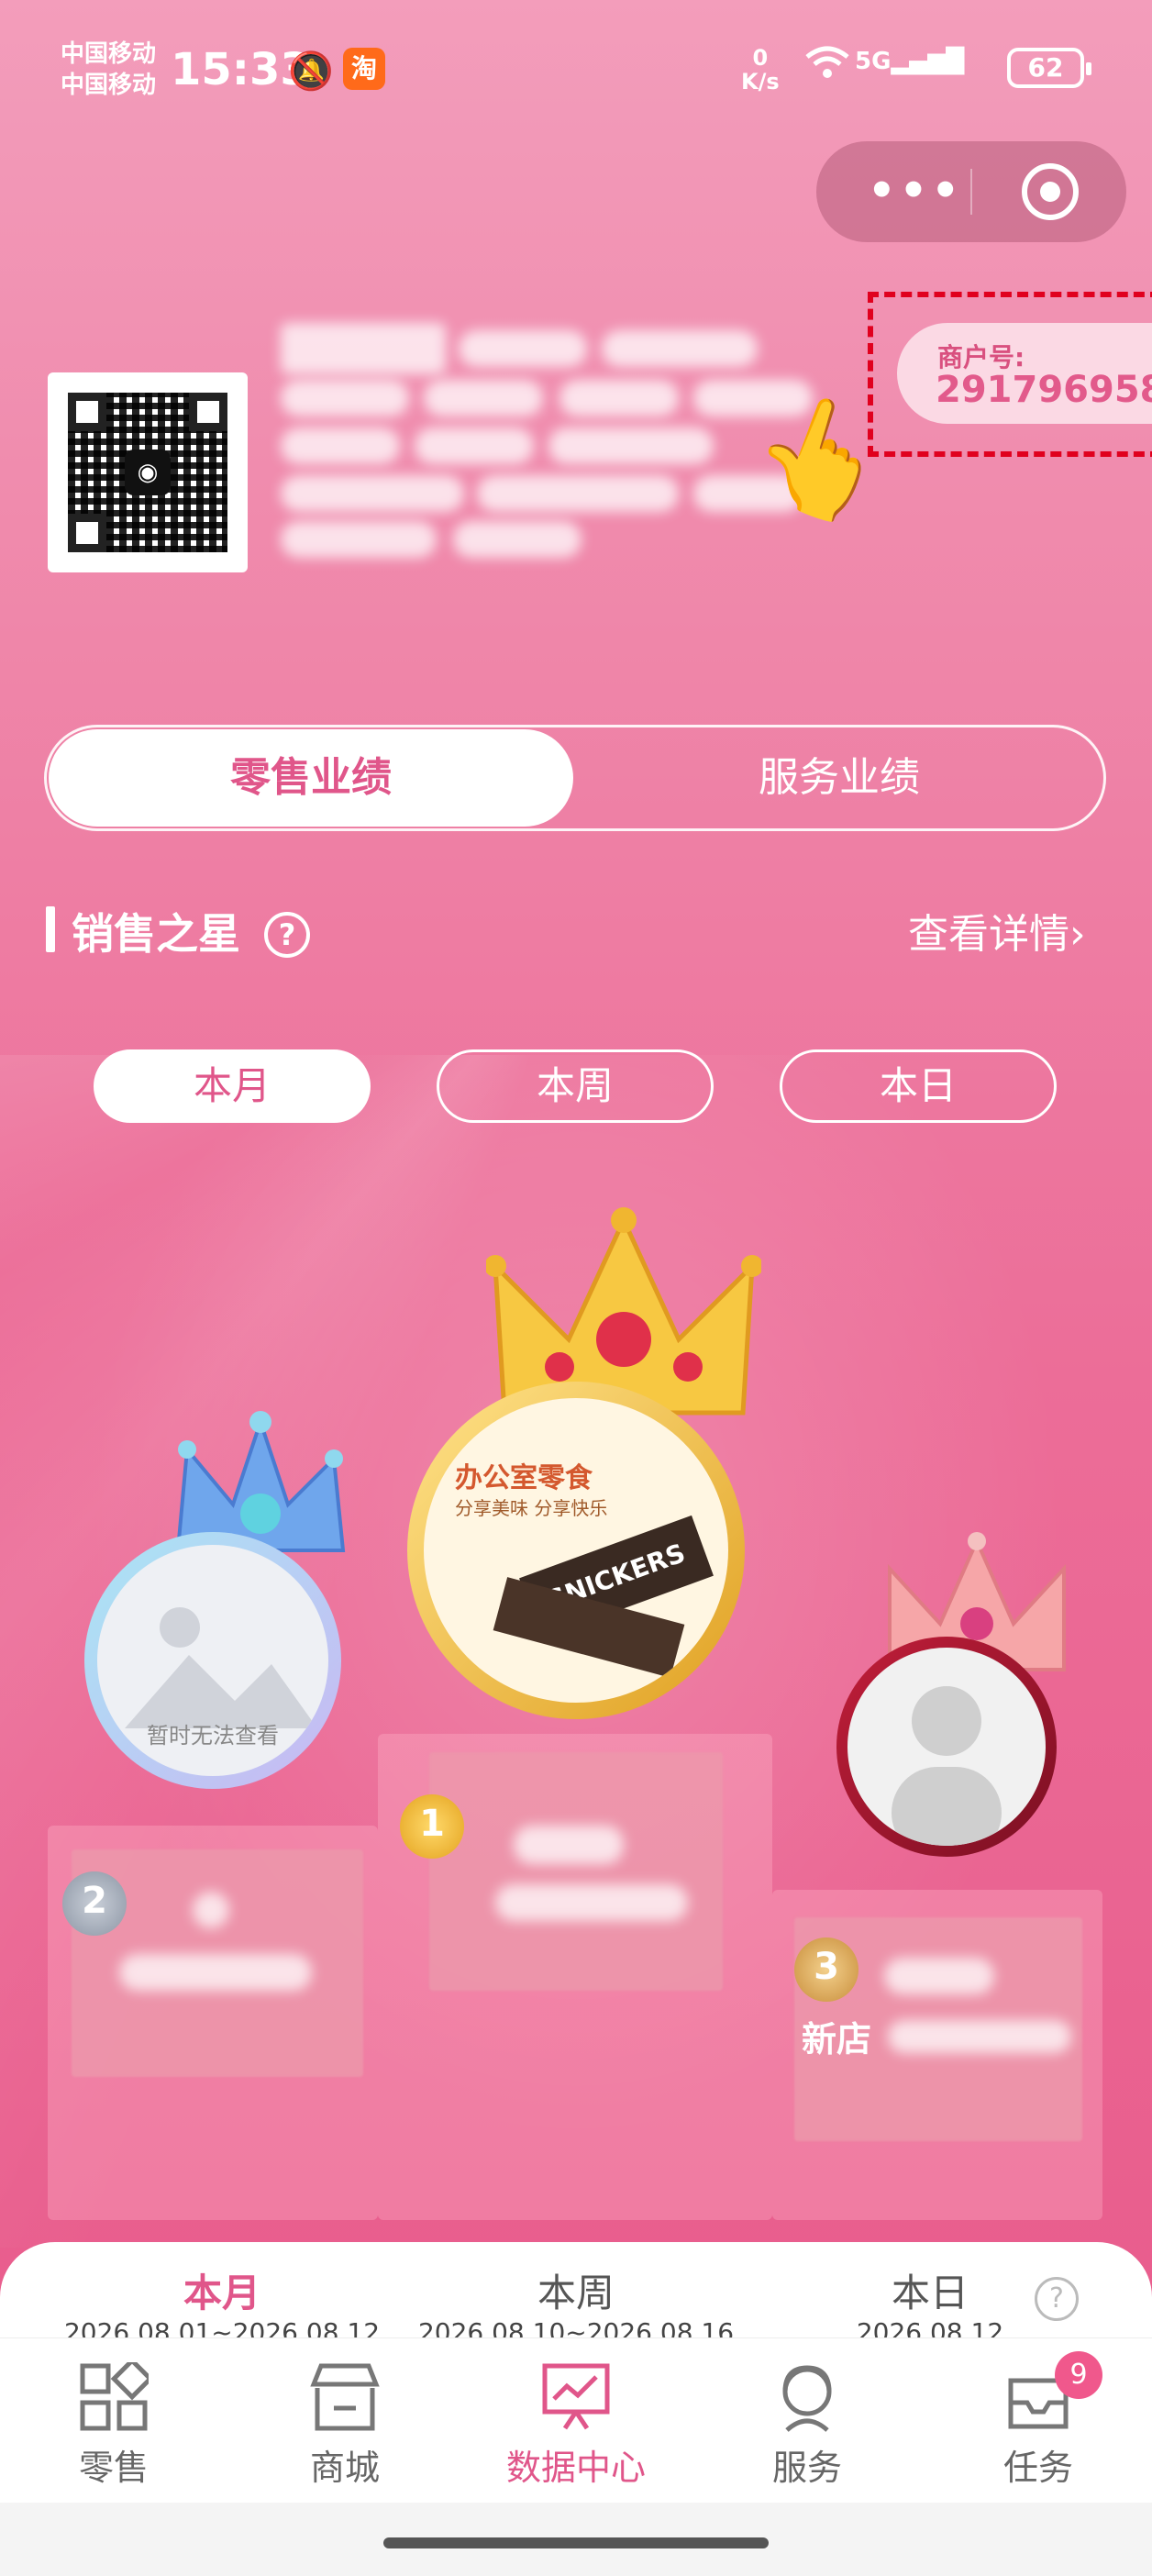  I want to click on view-details-link: 查看详情›, so click(997, 930).